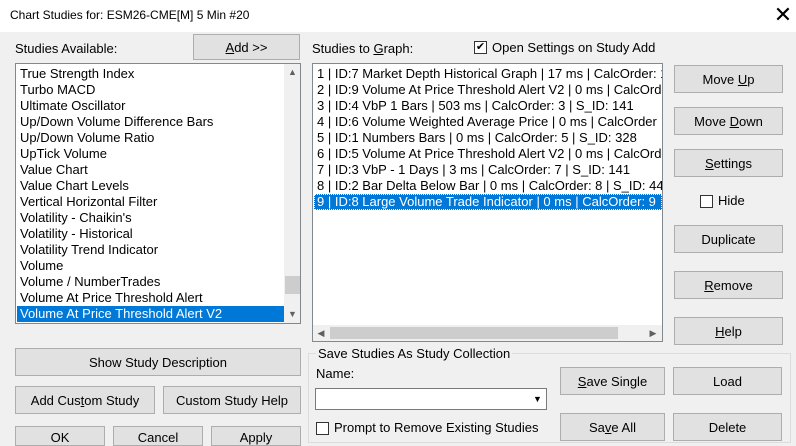 The image size is (796, 446). I want to click on scroll-left-icon: ◀, so click(321, 333).